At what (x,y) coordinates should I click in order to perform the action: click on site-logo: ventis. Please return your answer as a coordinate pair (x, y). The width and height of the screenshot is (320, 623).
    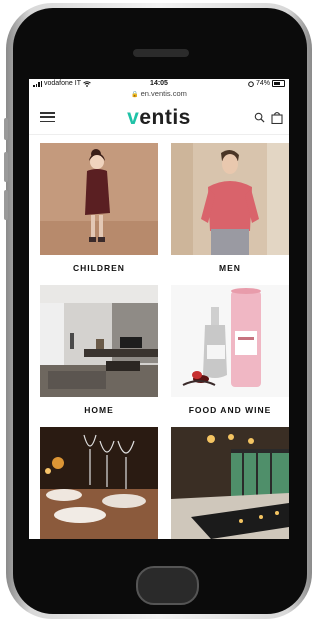
    Looking at the image, I should click on (159, 118).